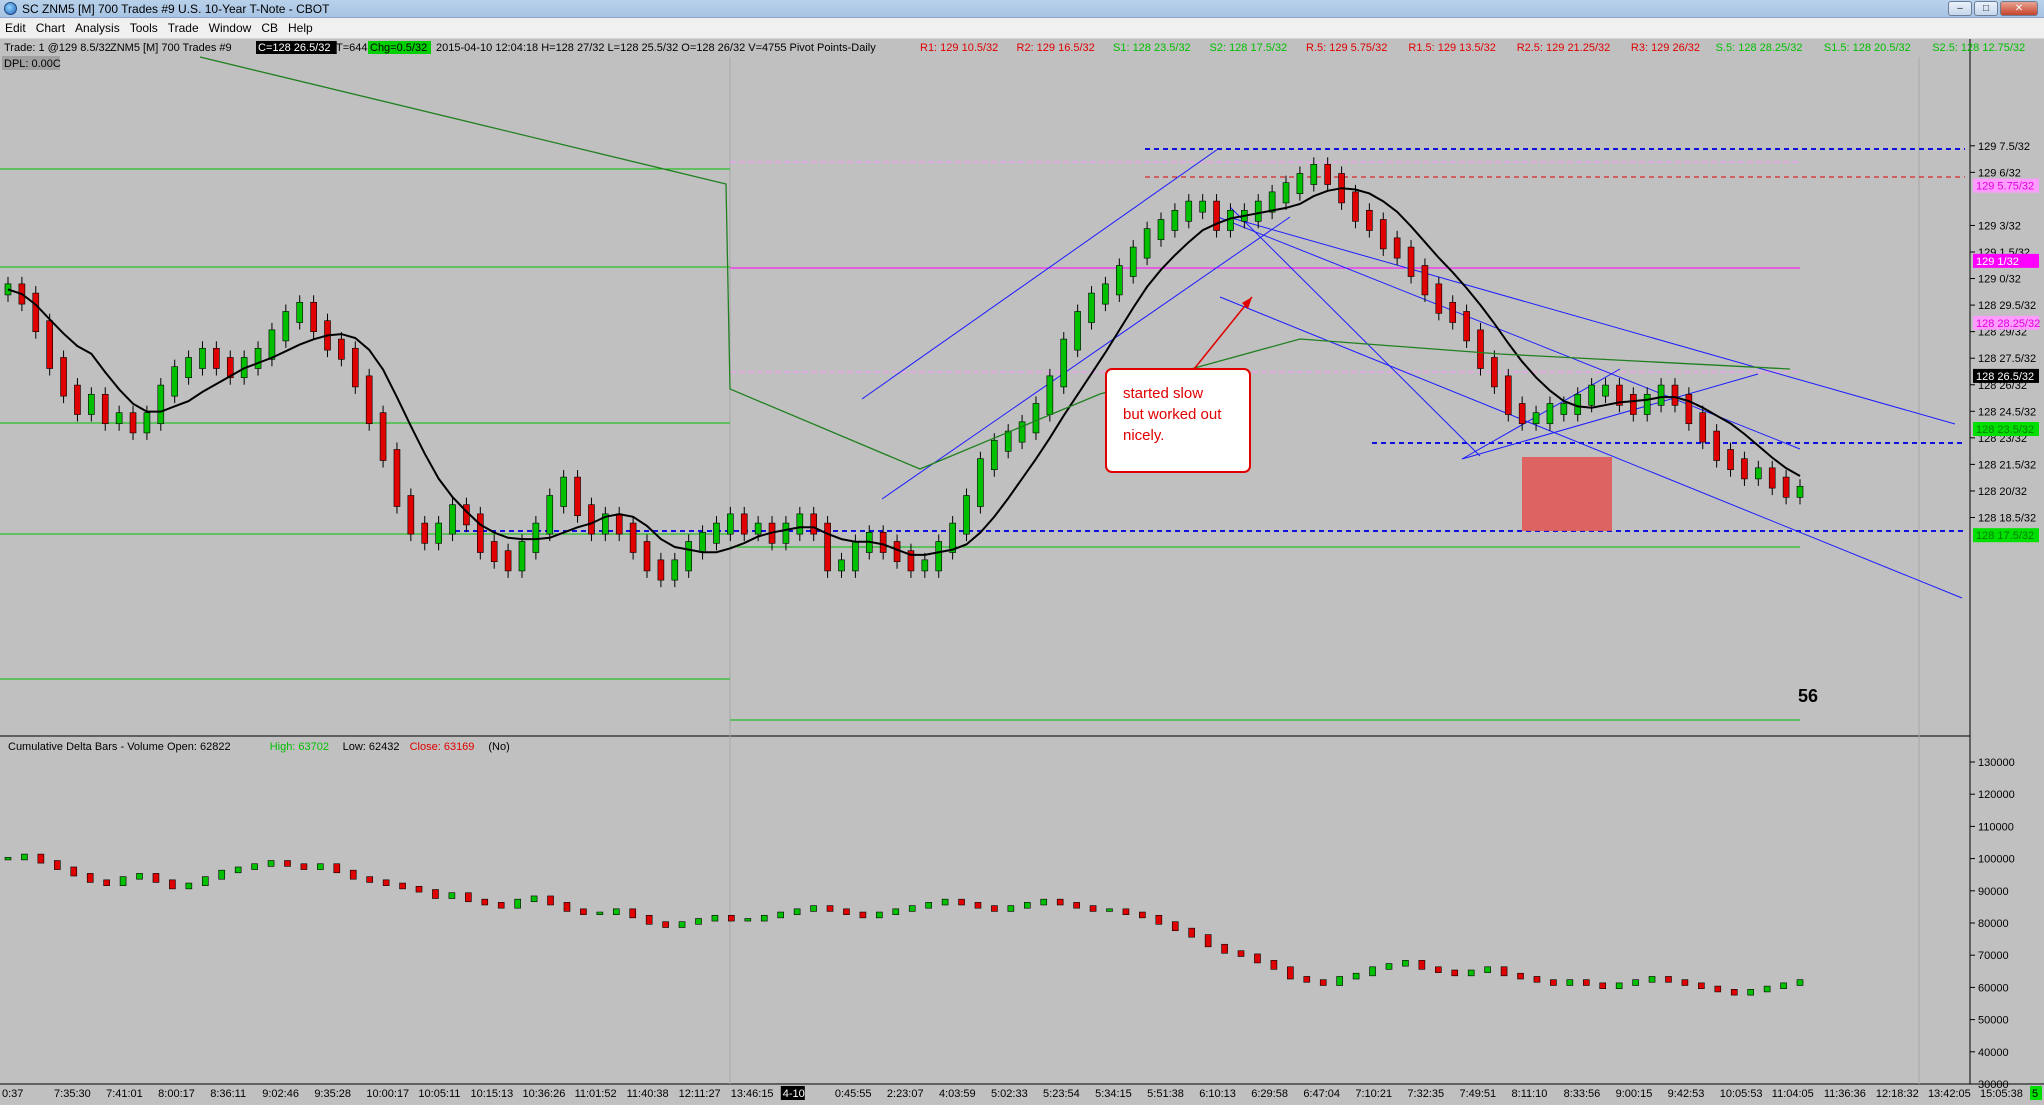  I want to click on delta-tick-label: 80000, so click(1993, 924).